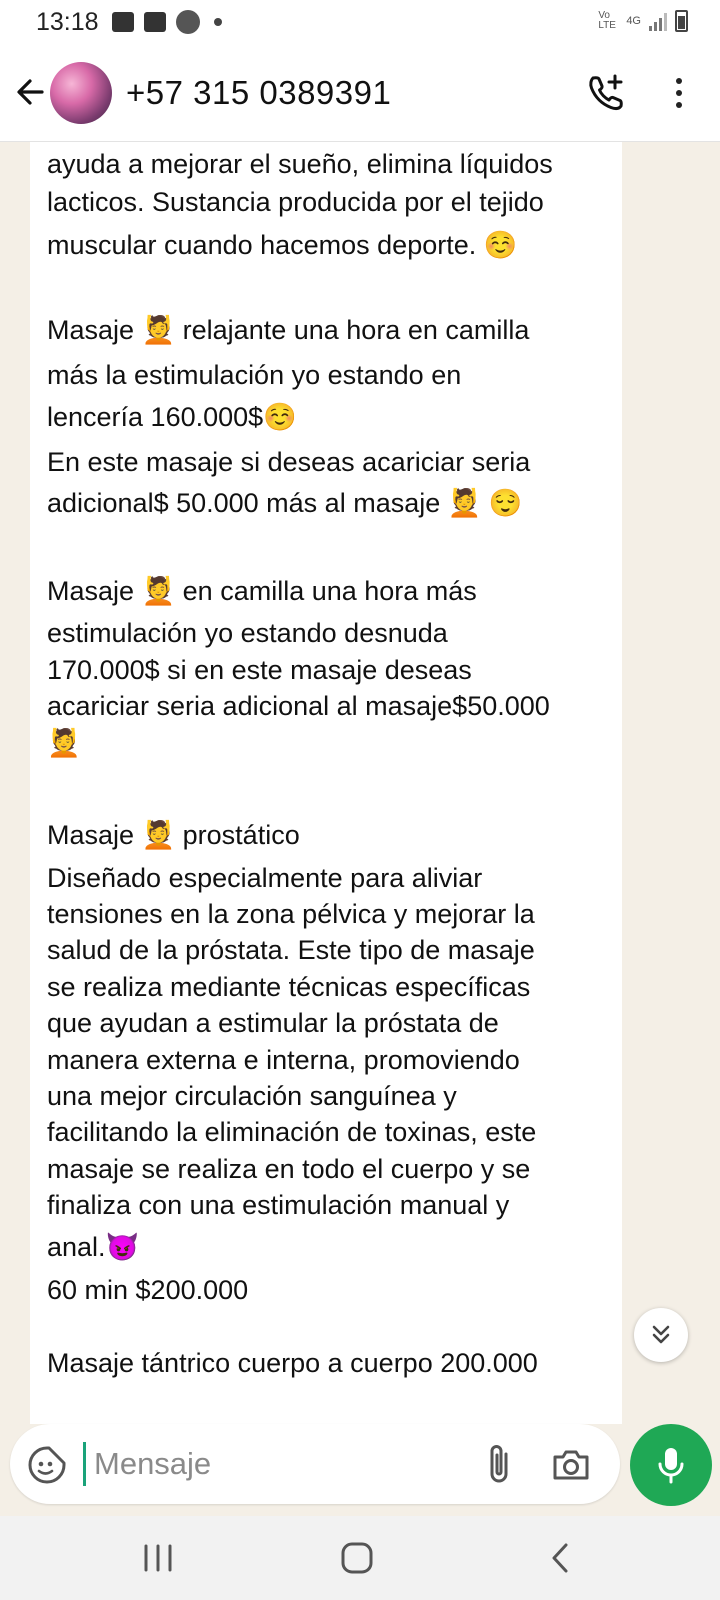 This screenshot has height=1600, width=720. Describe the element at coordinates (607, 93) in the screenshot. I see `add-call-icon` at that location.